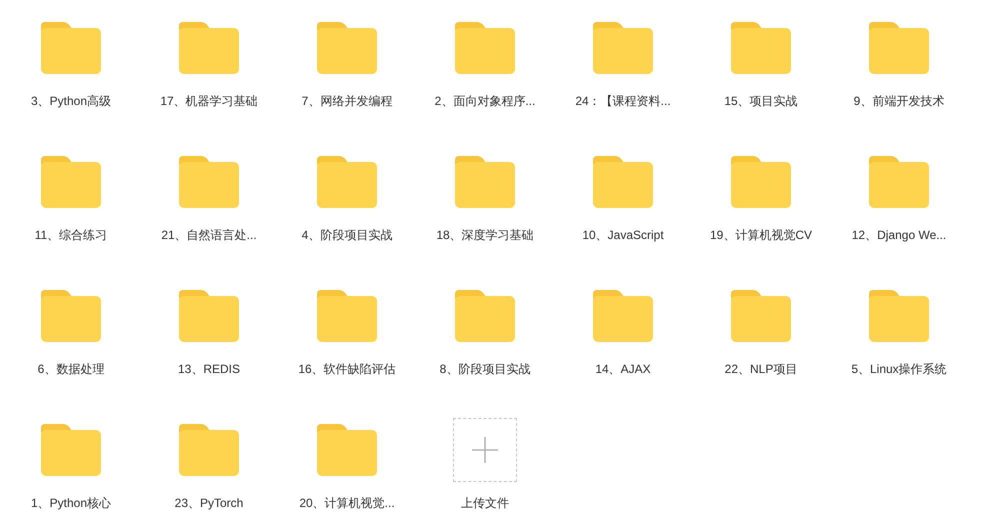 The image size is (992, 515). Describe the element at coordinates (899, 369) in the screenshot. I see `folder-name: 5、Linux操作系统` at that location.